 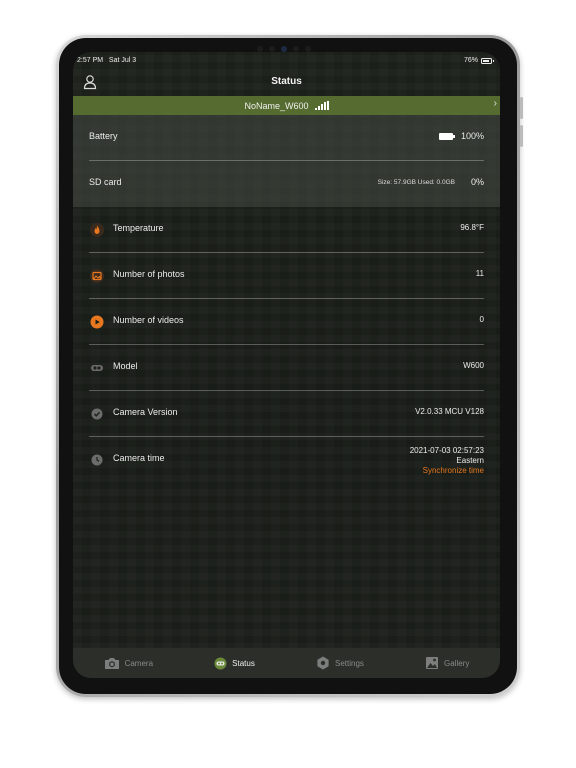 What do you see at coordinates (243, 663) in the screenshot?
I see `tab-status-label: Status` at bounding box center [243, 663].